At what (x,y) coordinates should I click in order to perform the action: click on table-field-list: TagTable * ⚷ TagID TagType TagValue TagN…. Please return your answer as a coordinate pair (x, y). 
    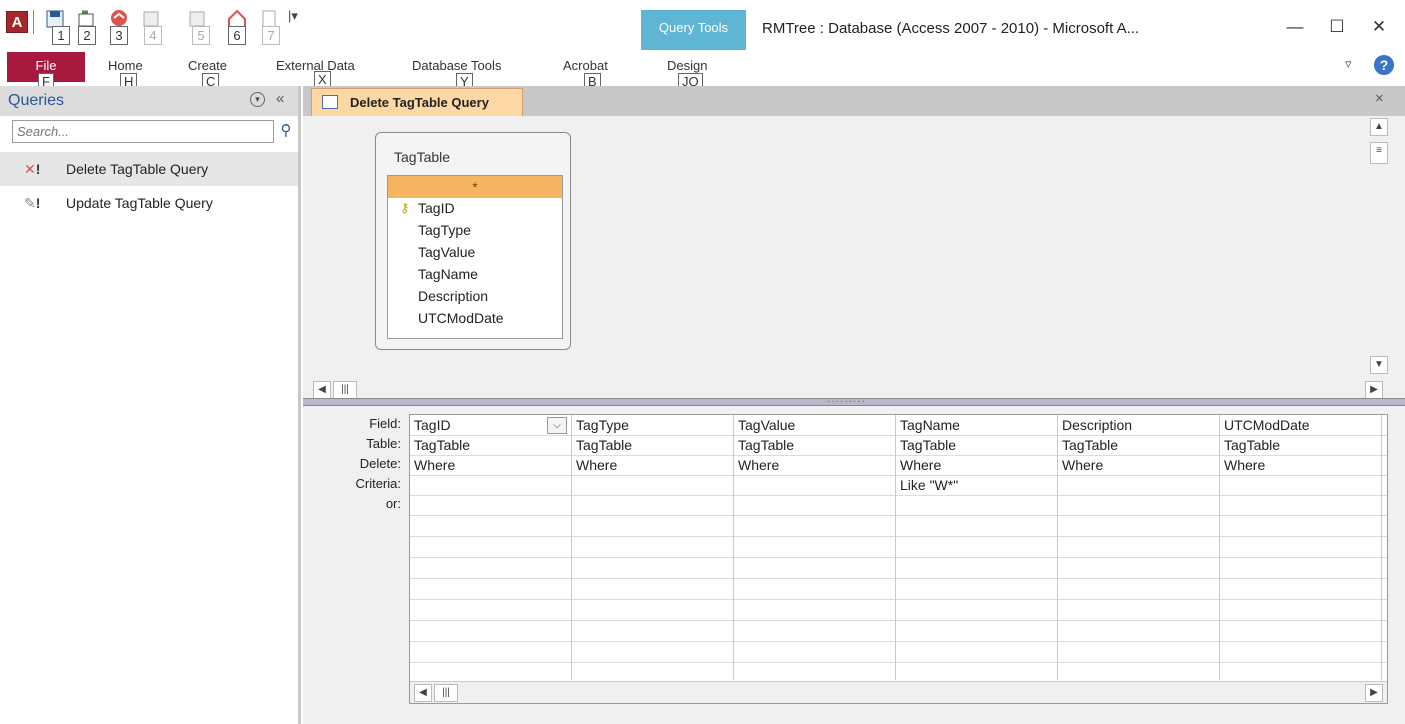
    Looking at the image, I should click on (473, 241).